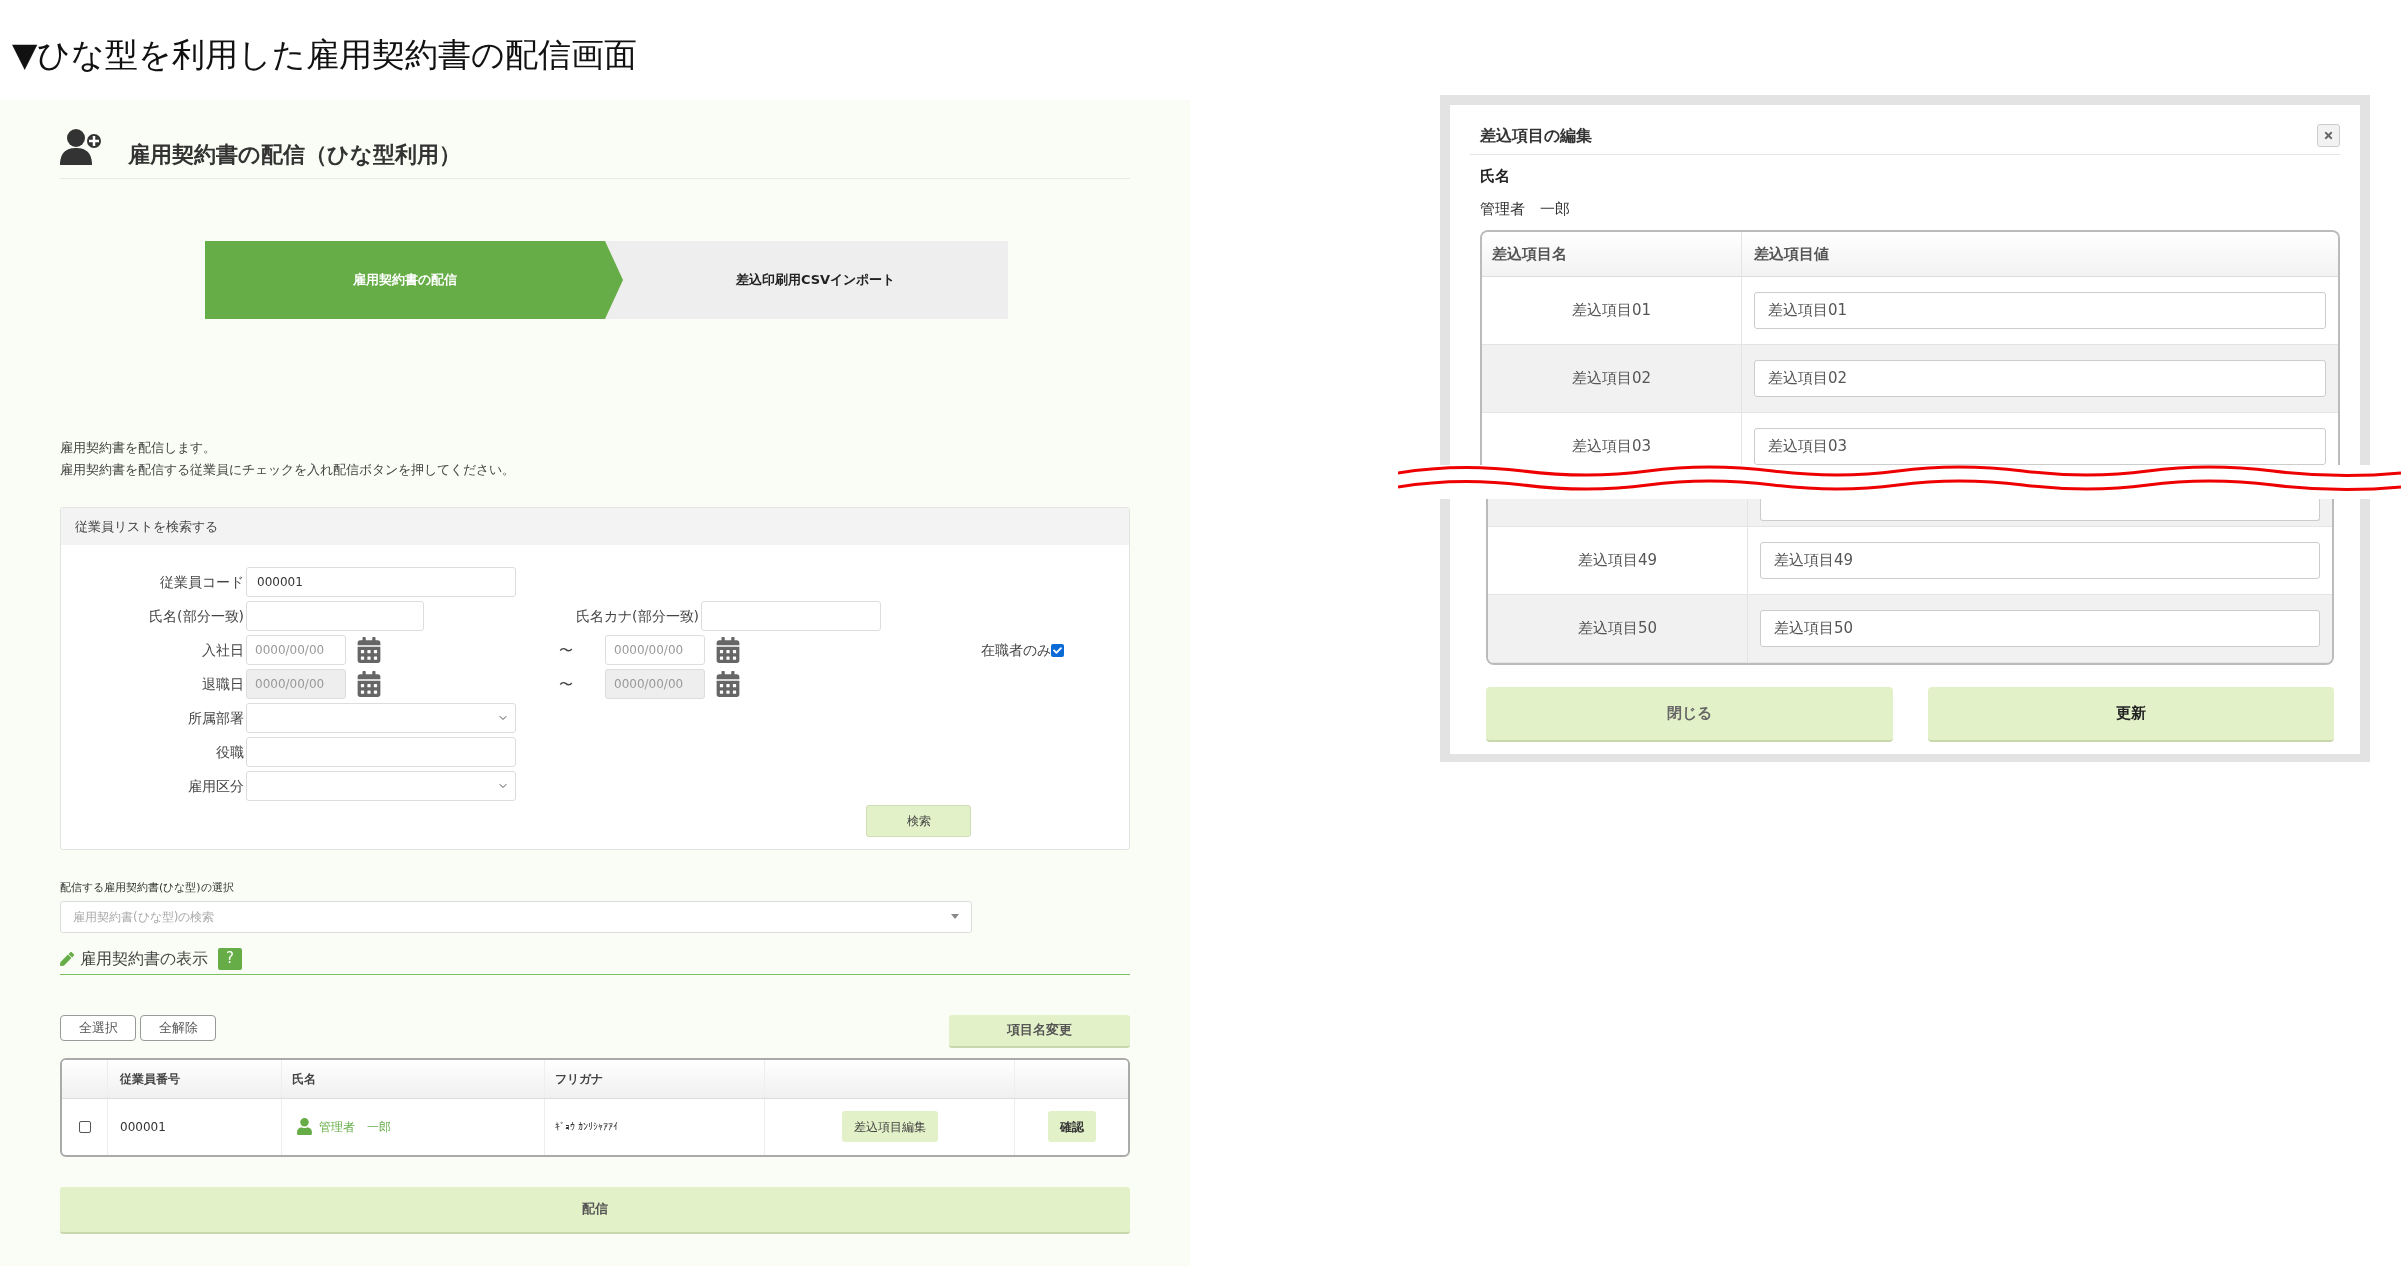  I want to click on select-all-button: 全選択, so click(98, 1027).